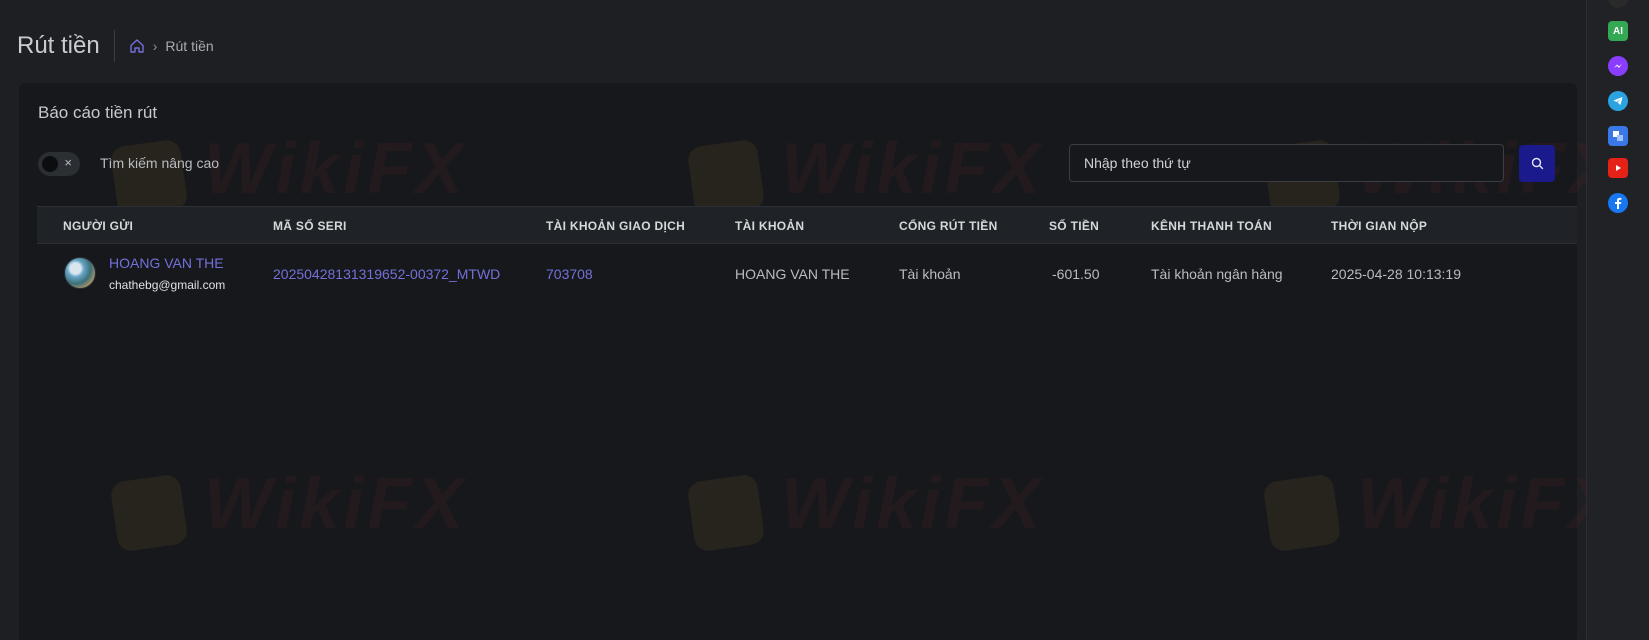 The height and width of the screenshot is (640, 1649). Describe the element at coordinates (155, 46) in the screenshot. I see `chevron-right-icon: ›` at that location.